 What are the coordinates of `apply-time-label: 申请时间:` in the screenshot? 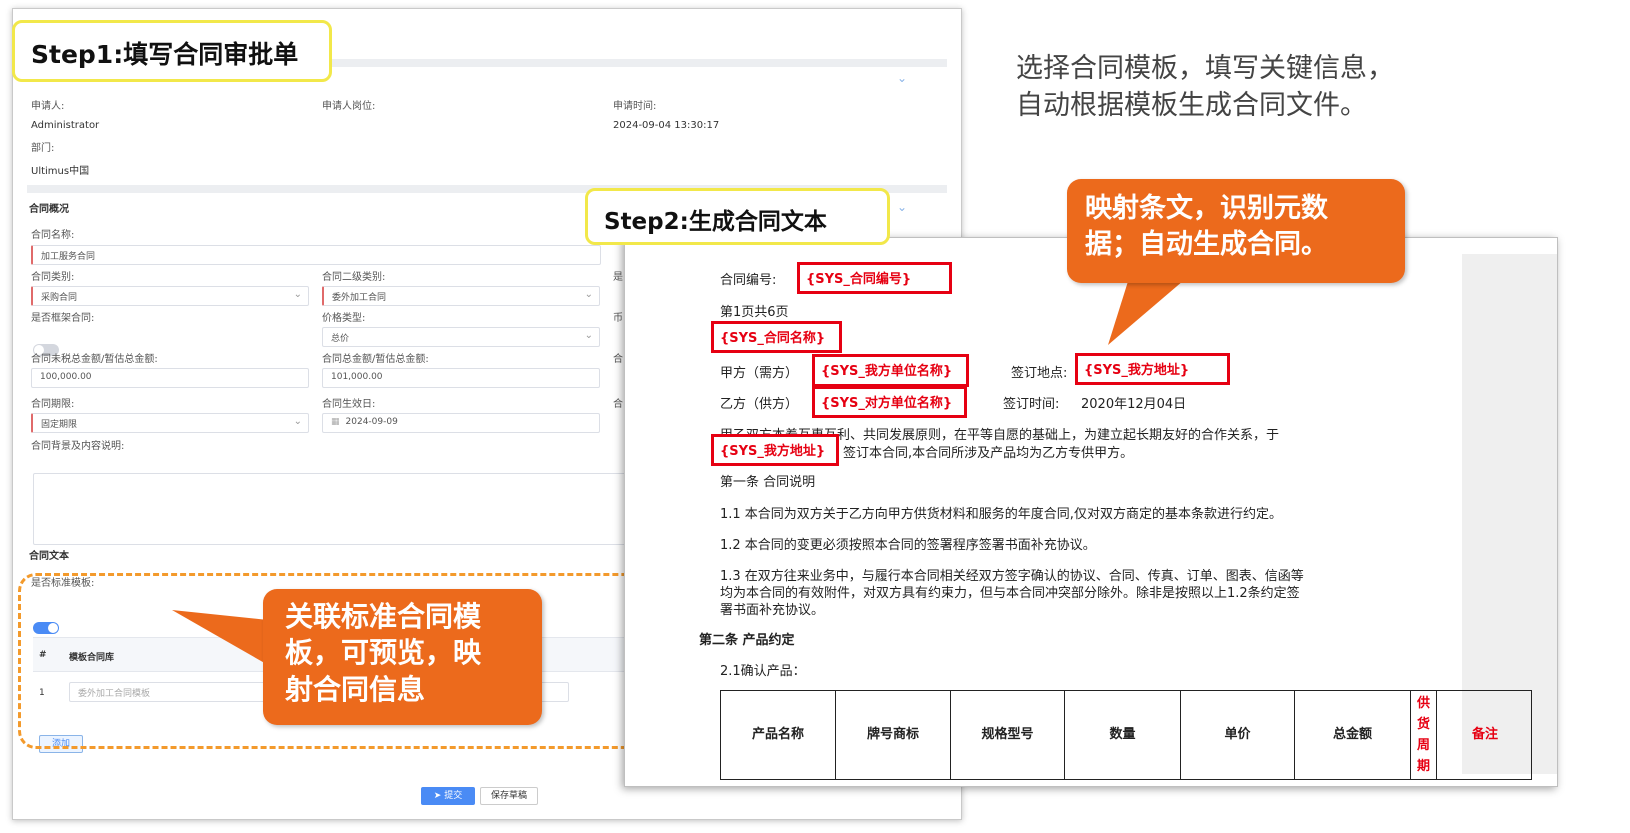 It's located at (635, 106).